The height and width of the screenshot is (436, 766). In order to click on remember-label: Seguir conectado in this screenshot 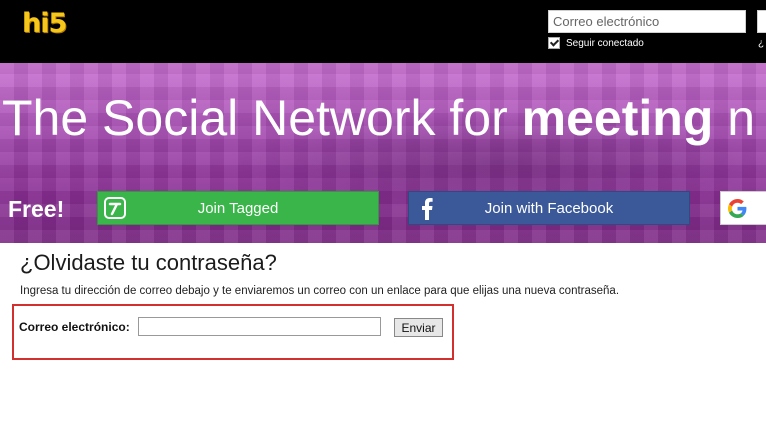, I will do `click(605, 43)`.